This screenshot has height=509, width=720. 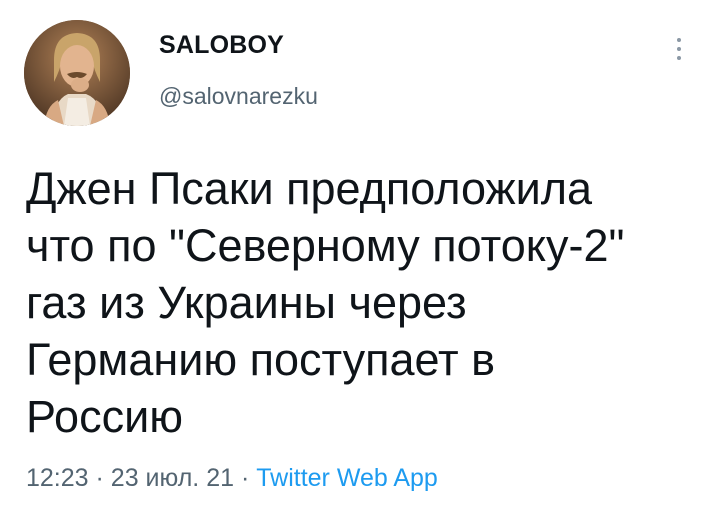 I want to click on avatar-image, so click(x=77, y=73).